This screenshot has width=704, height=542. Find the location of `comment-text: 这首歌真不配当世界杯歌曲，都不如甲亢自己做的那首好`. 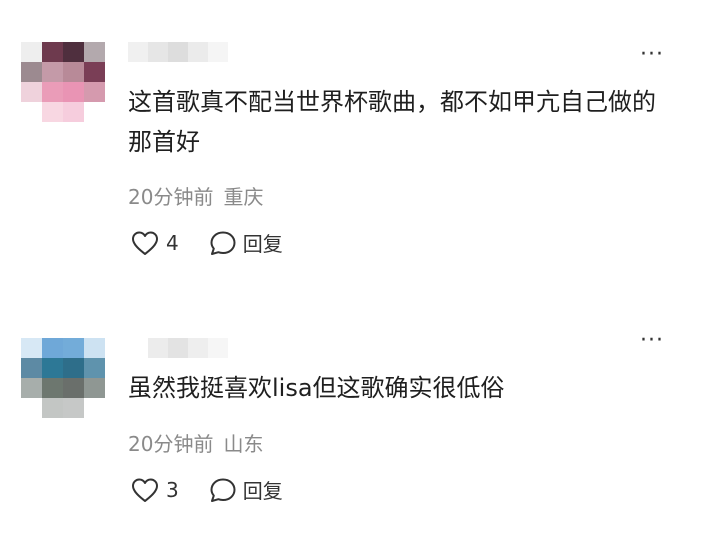

comment-text: 这首歌真不配当世界杯歌曲，都不如甲亢自己做的那首好 is located at coordinates (392, 122).